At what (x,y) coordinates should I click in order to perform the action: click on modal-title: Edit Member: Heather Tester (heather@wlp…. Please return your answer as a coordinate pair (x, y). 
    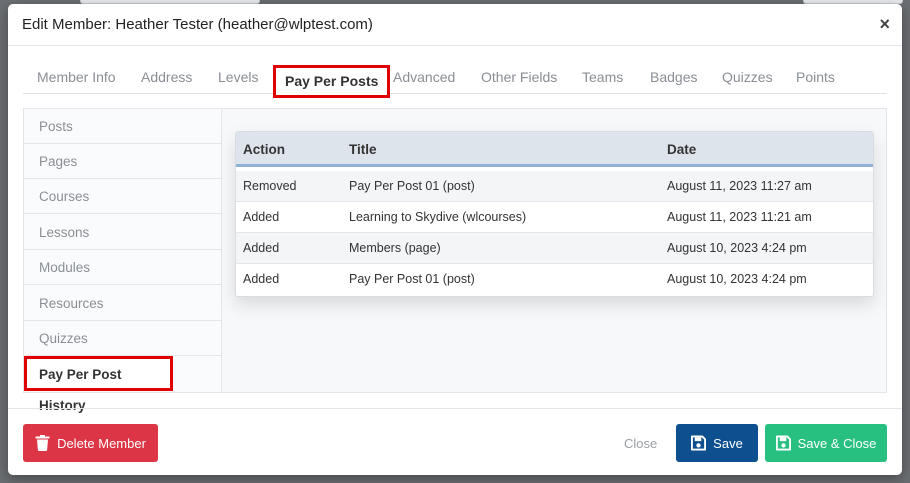
    Looking at the image, I should click on (197, 24).